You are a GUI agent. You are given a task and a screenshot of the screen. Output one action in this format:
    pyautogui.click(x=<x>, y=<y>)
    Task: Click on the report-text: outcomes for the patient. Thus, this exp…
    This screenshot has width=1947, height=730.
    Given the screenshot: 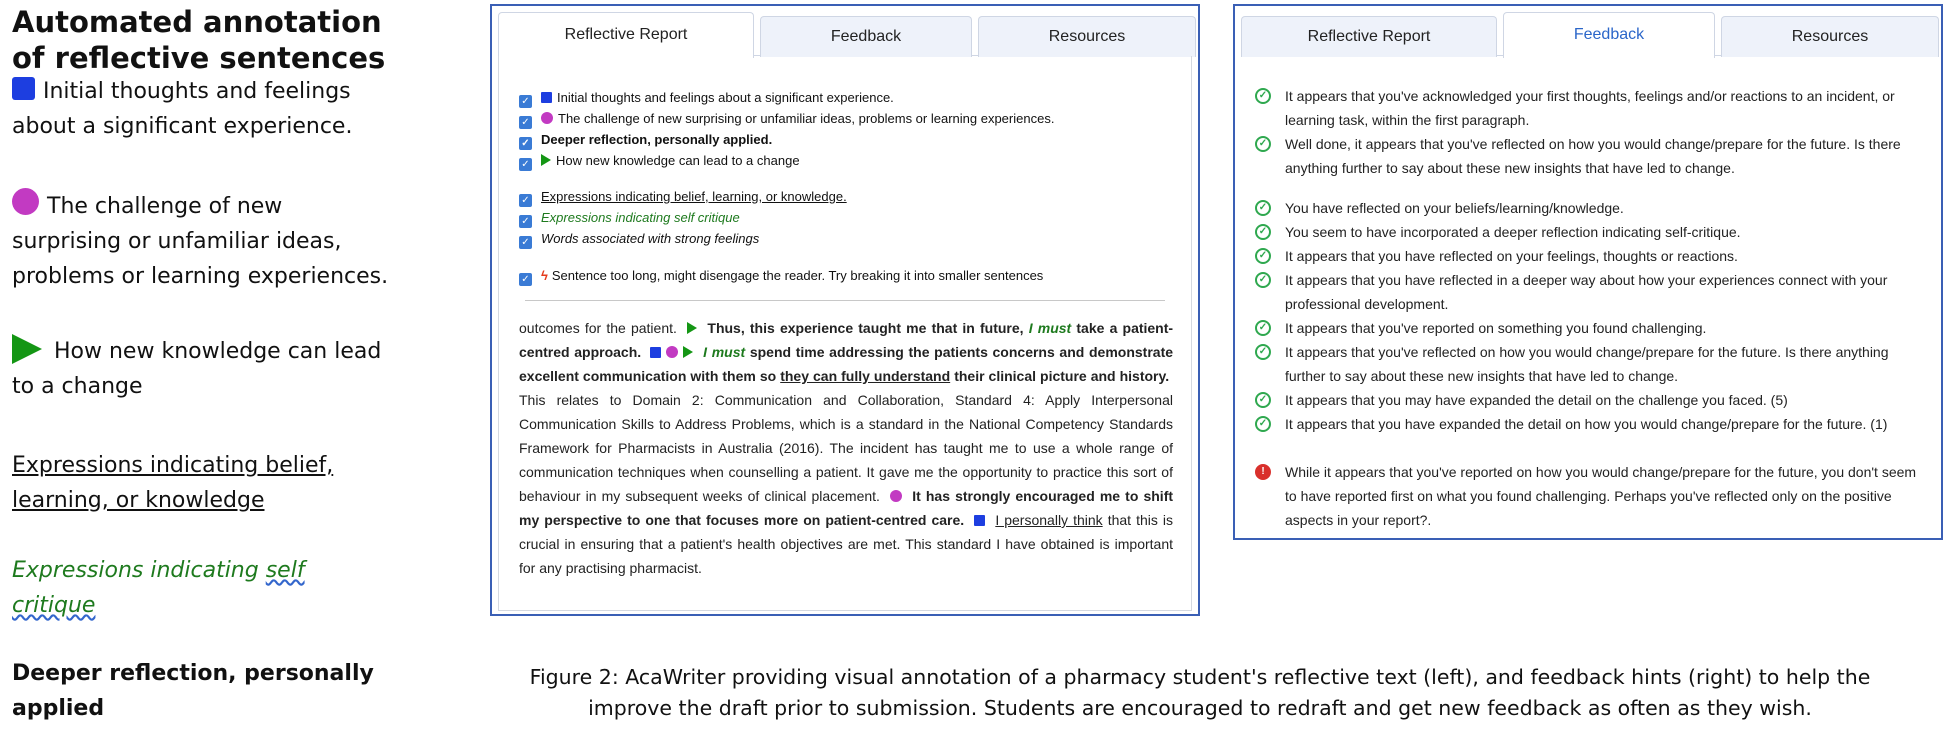 What is the action you would take?
    pyautogui.click(x=846, y=448)
    